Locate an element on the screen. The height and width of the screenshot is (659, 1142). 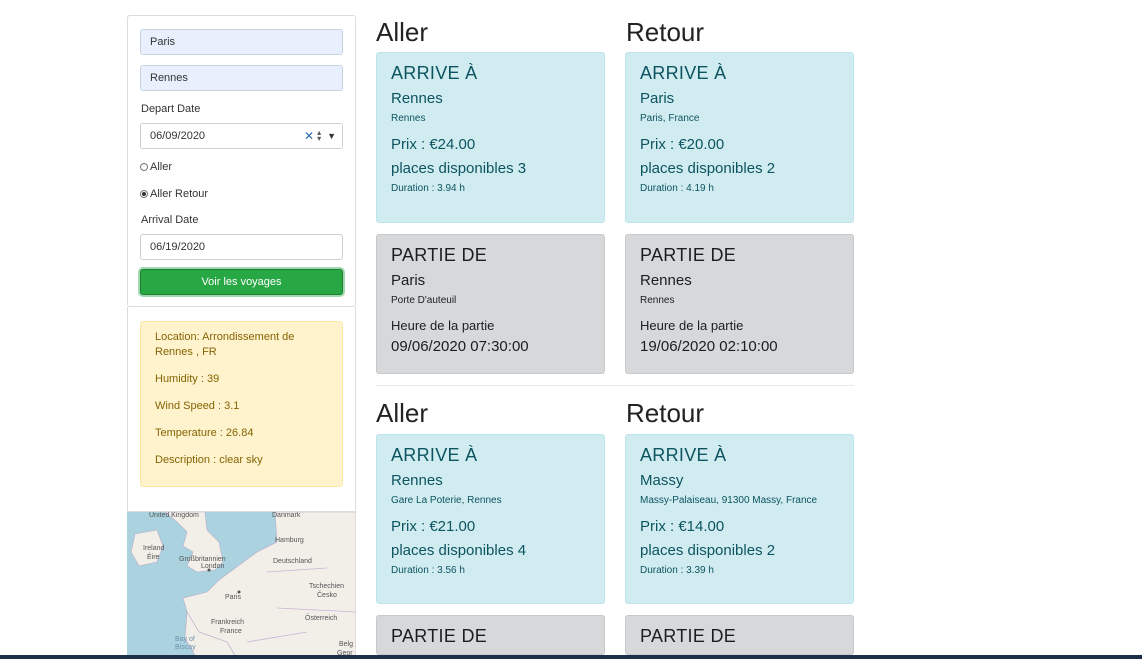
duration: Duration : 4.19 h is located at coordinates (677, 188).